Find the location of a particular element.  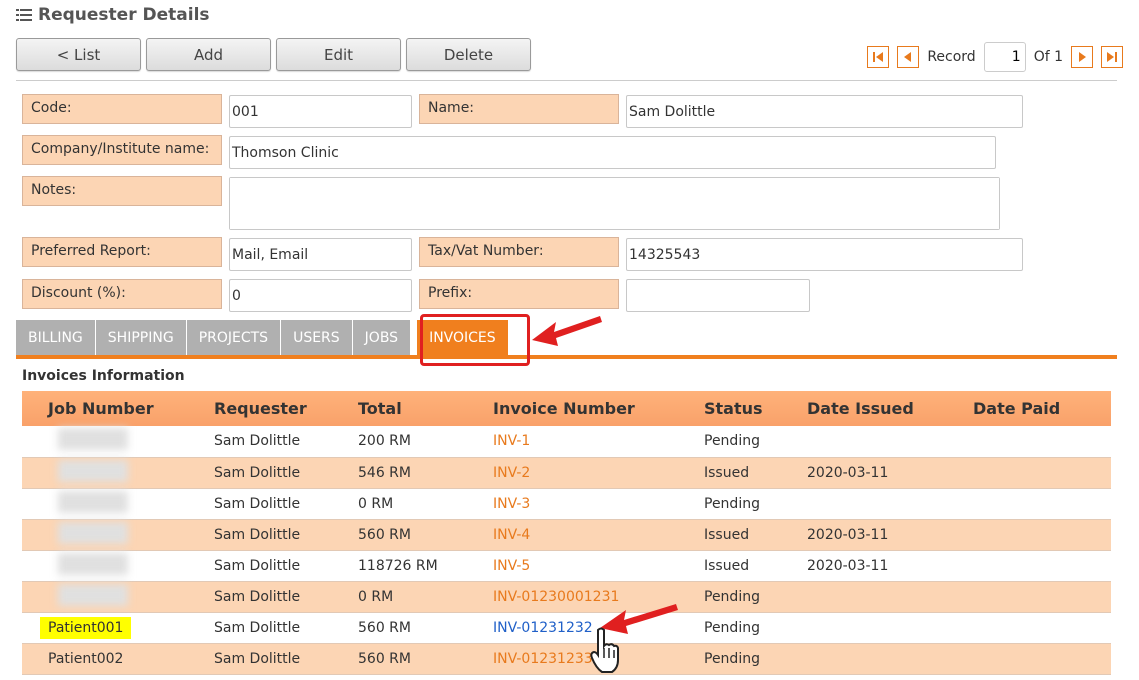

column-header: Requester is located at coordinates (286, 408).